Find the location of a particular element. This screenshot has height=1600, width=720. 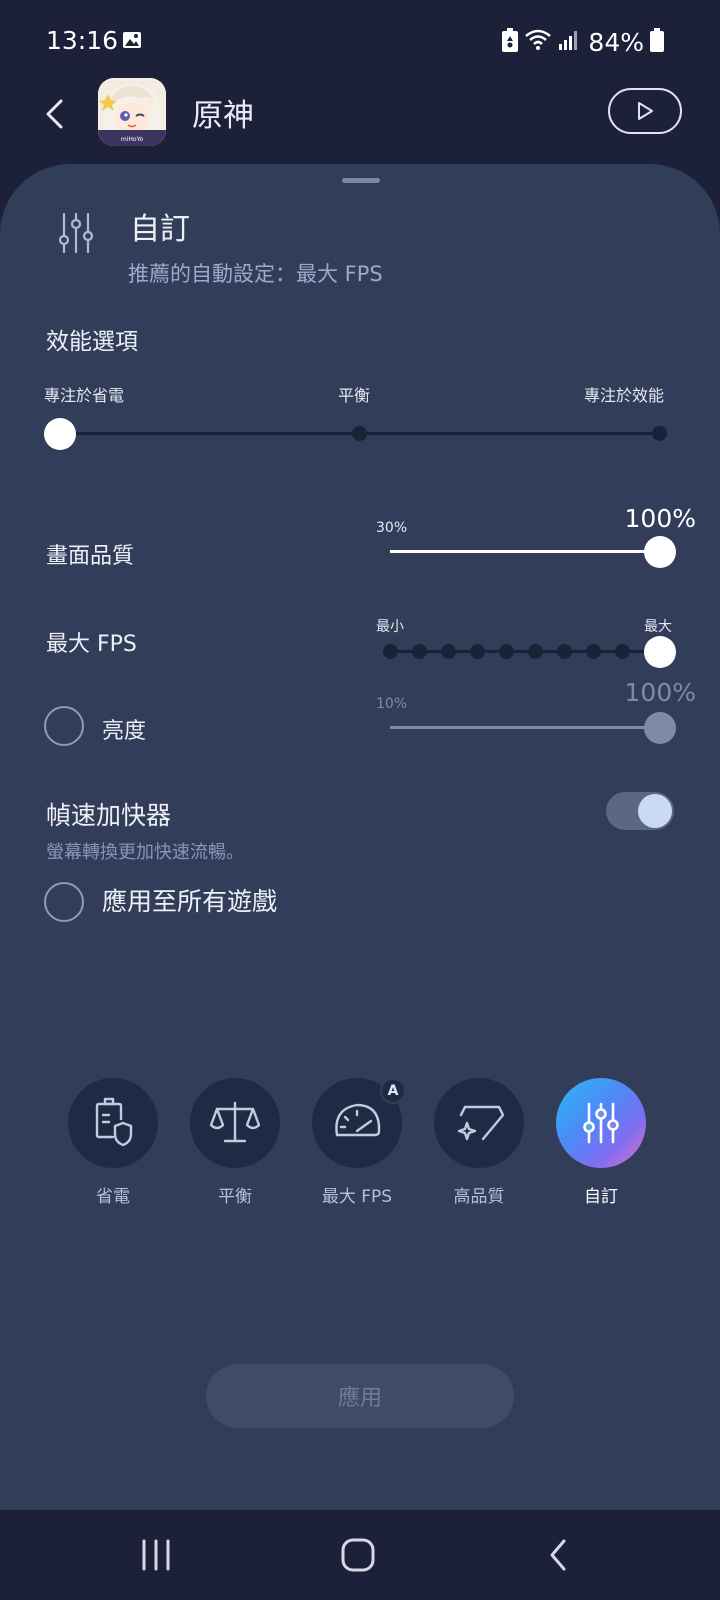

perf-label-balanced: 平衡 is located at coordinates (354, 395).